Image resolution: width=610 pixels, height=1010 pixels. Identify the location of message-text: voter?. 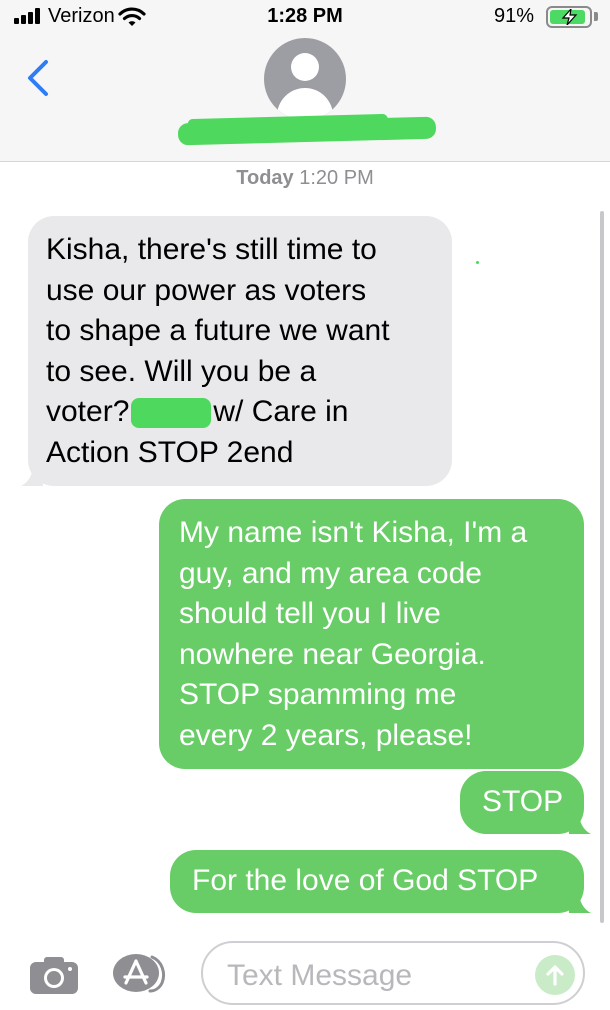
(88, 411).